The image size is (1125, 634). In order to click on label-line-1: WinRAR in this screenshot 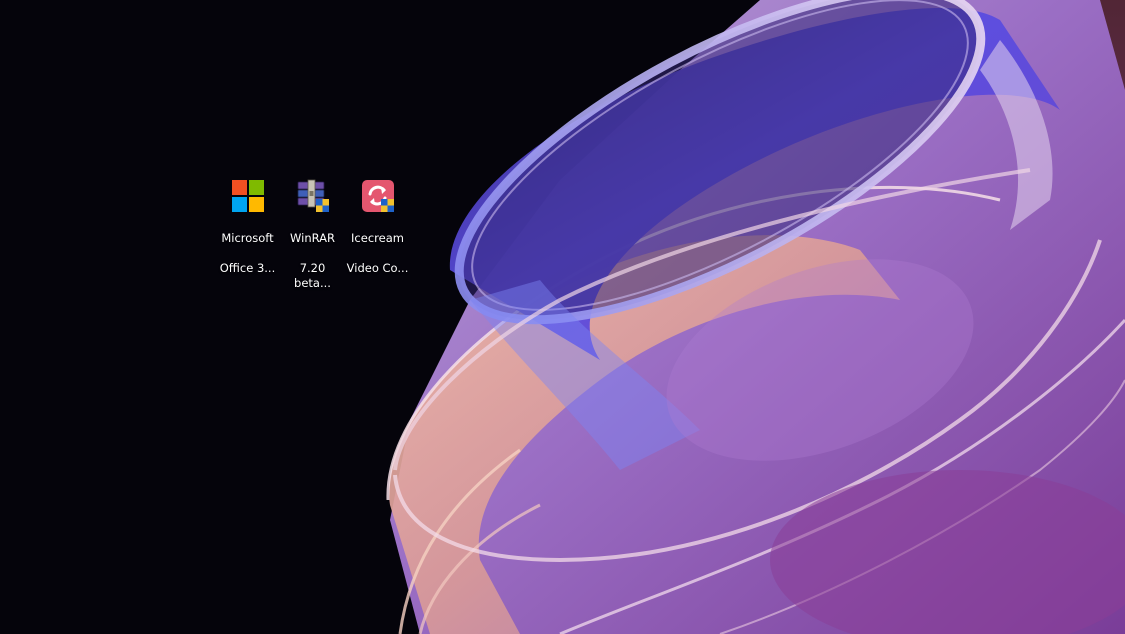, I will do `click(312, 238)`.